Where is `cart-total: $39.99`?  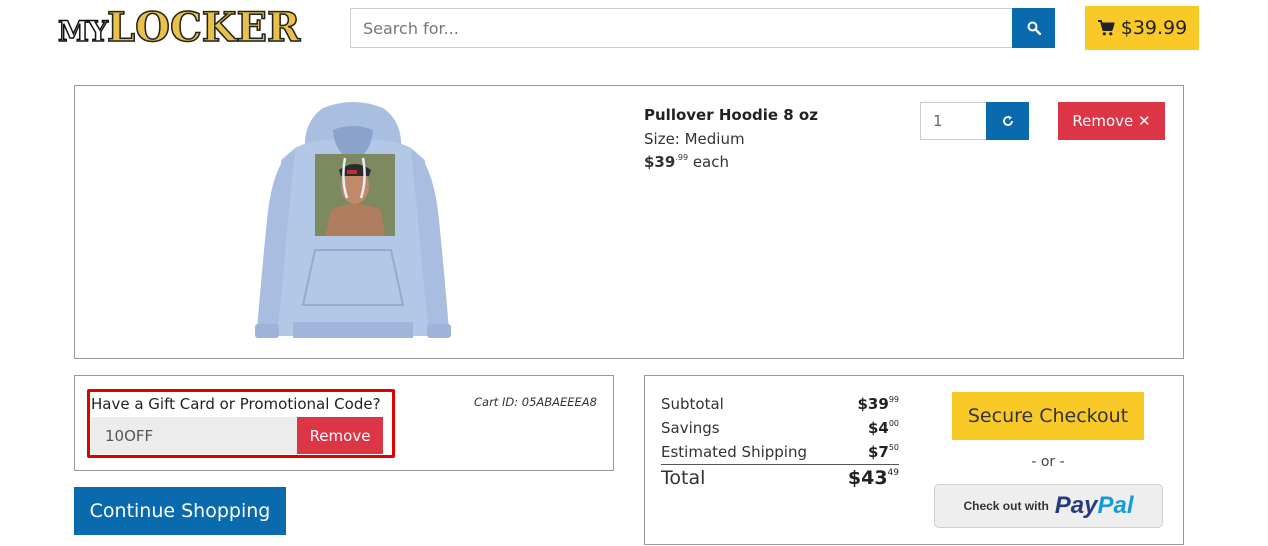
cart-total: $39.99 is located at coordinates (1154, 28).